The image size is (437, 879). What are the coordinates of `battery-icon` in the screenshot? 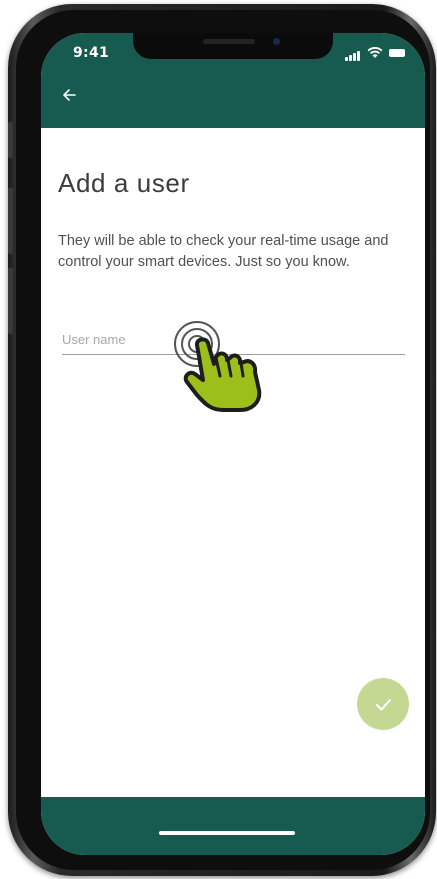 It's located at (397, 53).